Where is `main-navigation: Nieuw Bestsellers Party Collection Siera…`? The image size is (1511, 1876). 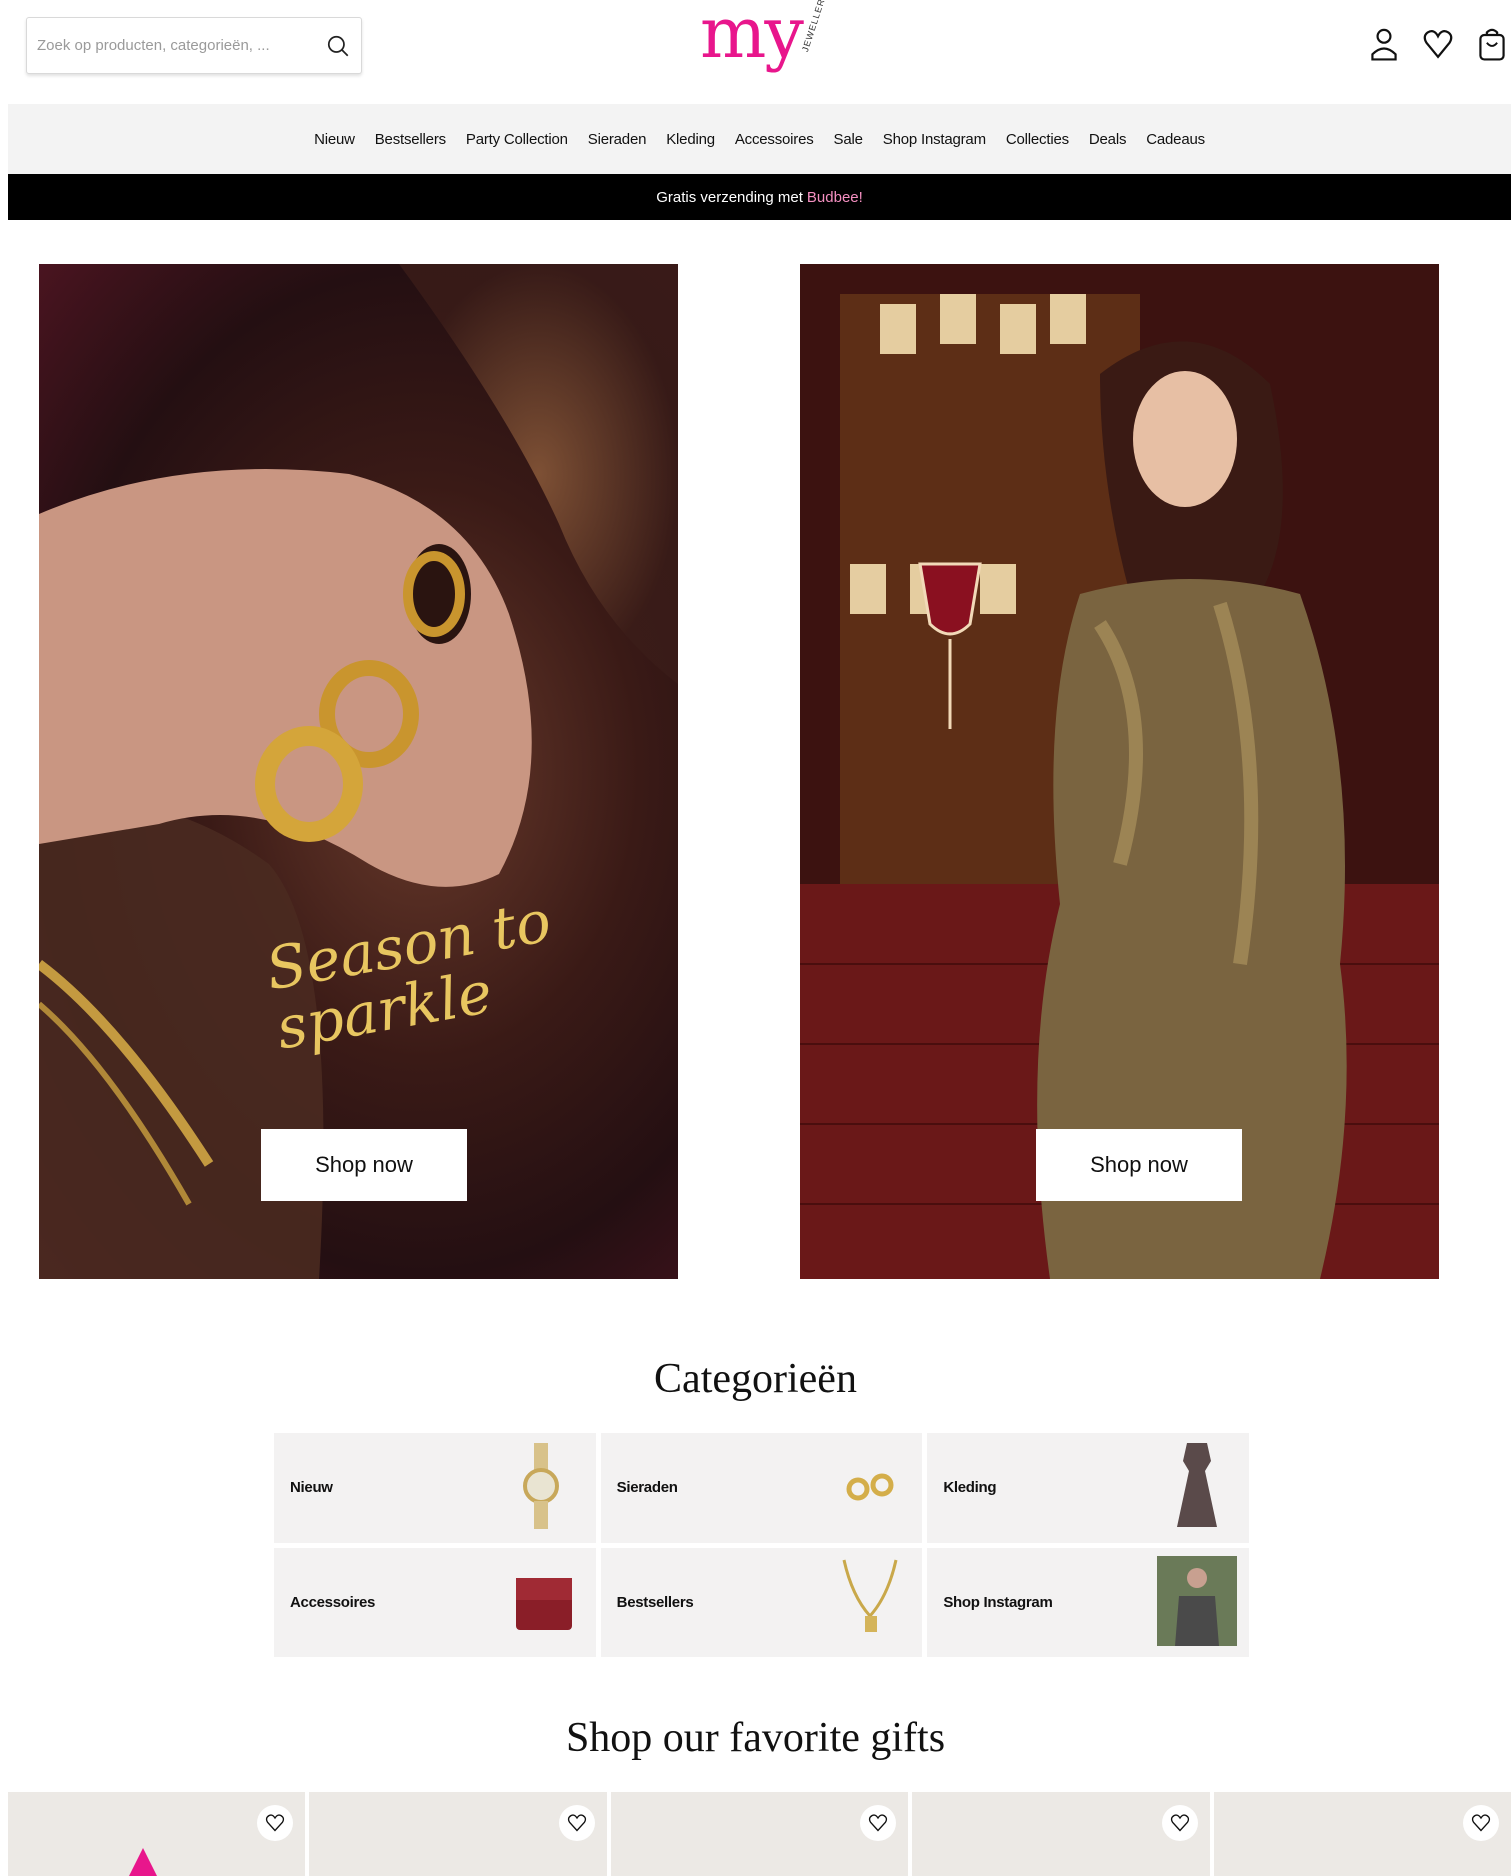
main-navigation: Nieuw Bestsellers Party Collection Siera… is located at coordinates (759, 139).